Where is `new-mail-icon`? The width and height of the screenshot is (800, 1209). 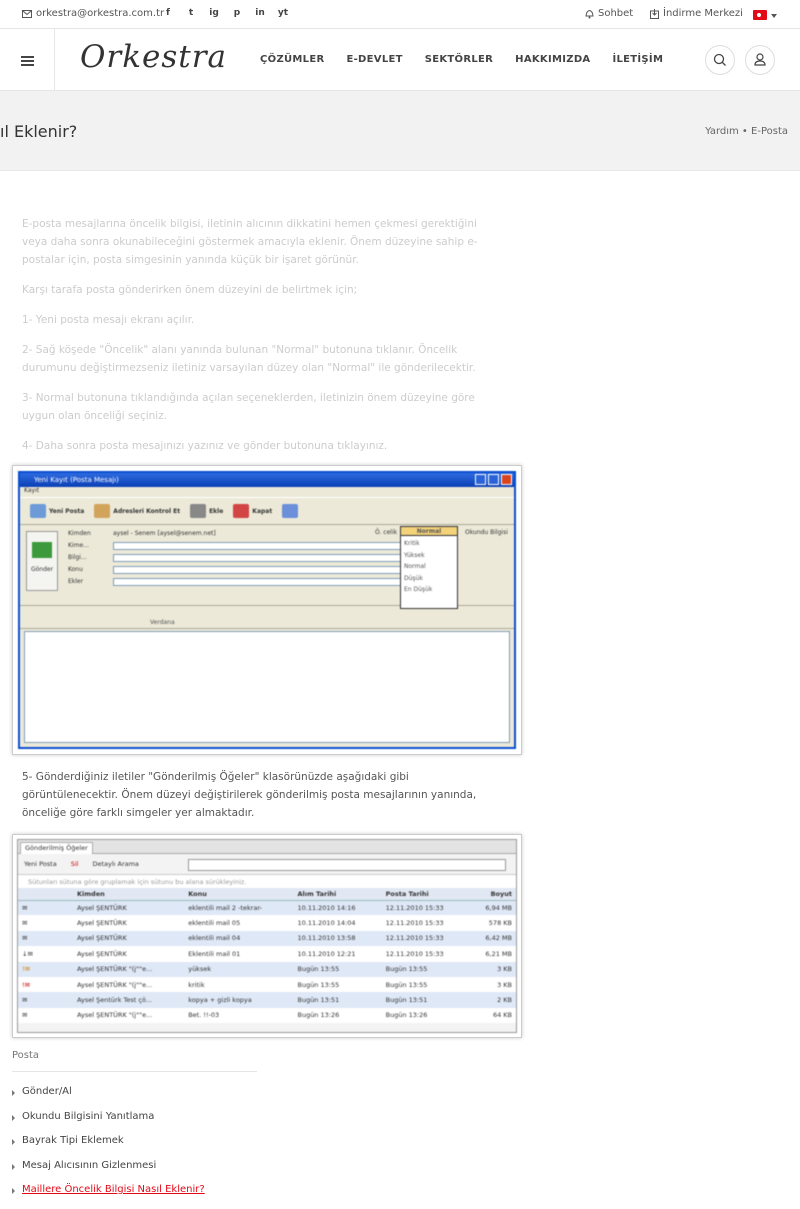 new-mail-icon is located at coordinates (38, 511).